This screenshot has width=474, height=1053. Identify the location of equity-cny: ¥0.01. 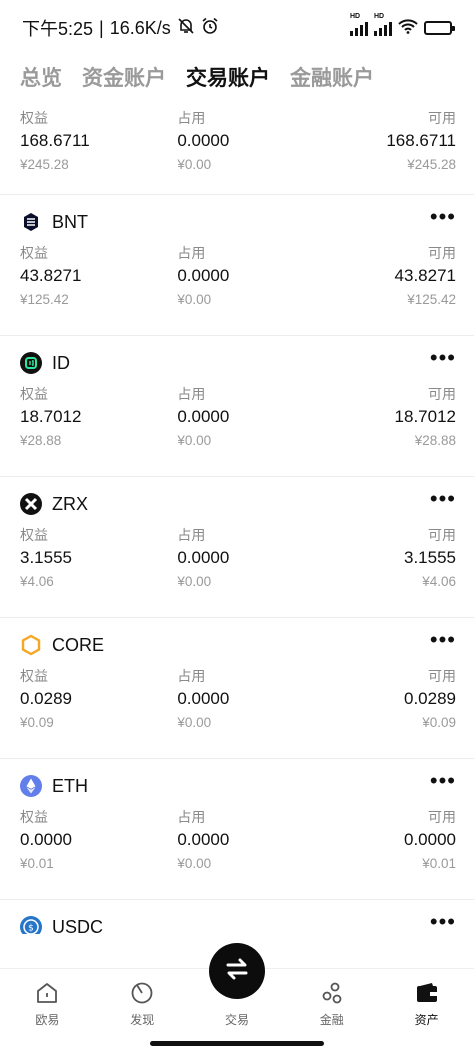
(37, 863).